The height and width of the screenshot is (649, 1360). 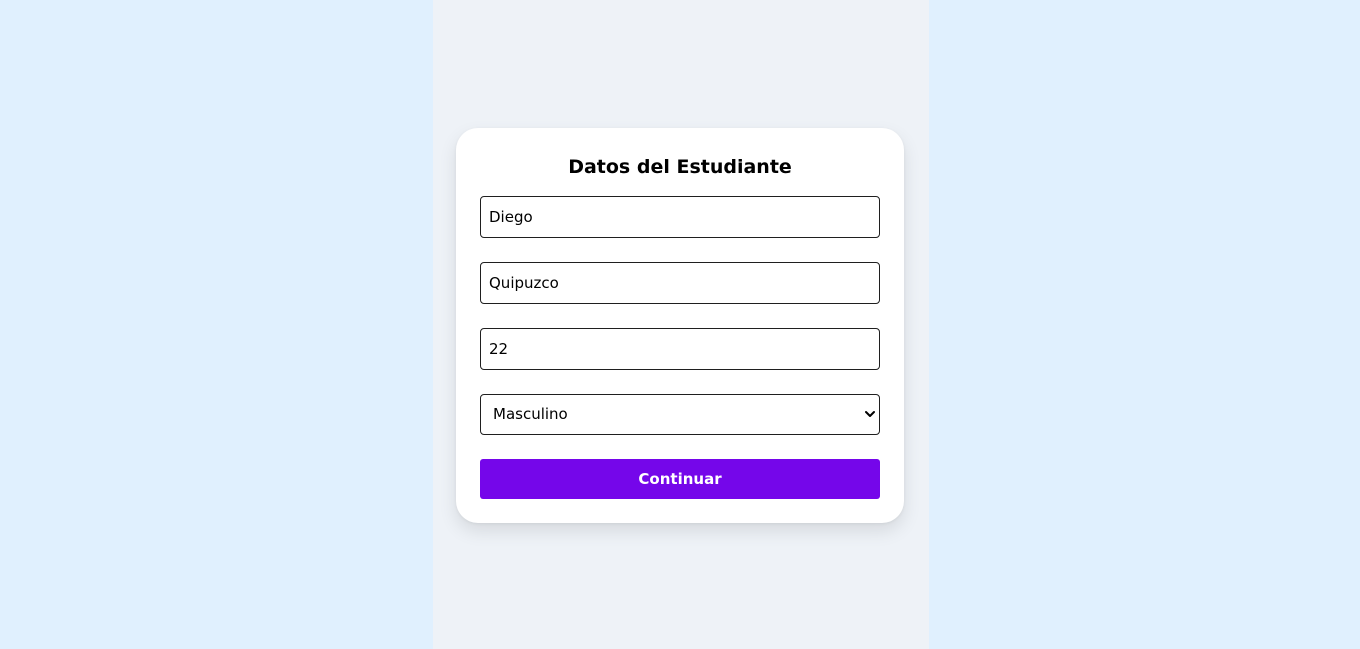 What do you see at coordinates (680, 414) in the screenshot?
I see `gender-select: Masculino` at bounding box center [680, 414].